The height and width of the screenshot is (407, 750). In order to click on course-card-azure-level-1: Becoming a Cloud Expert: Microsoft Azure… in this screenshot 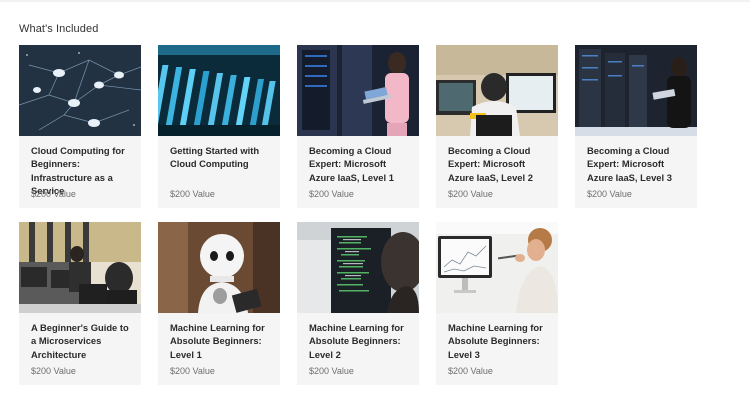, I will do `click(358, 126)`.